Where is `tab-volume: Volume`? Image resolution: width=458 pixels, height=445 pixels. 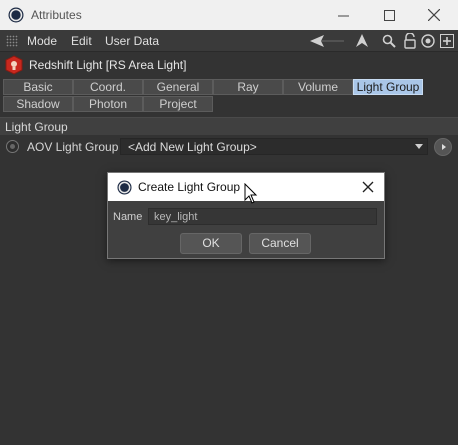
tab-volume: Volume is located at coordinates (318, 87).